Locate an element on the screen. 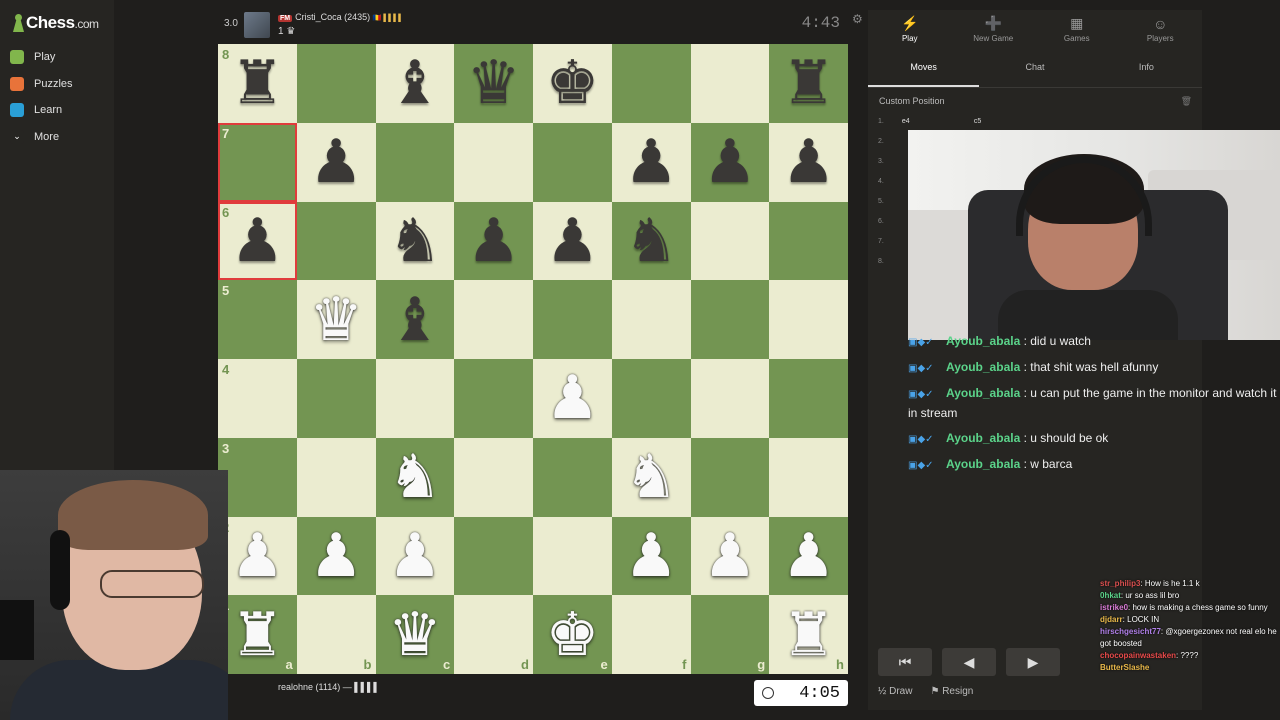 This screenshot has height=720, width=1280. square-c6: ♞ is located at coordinates (415, 241).